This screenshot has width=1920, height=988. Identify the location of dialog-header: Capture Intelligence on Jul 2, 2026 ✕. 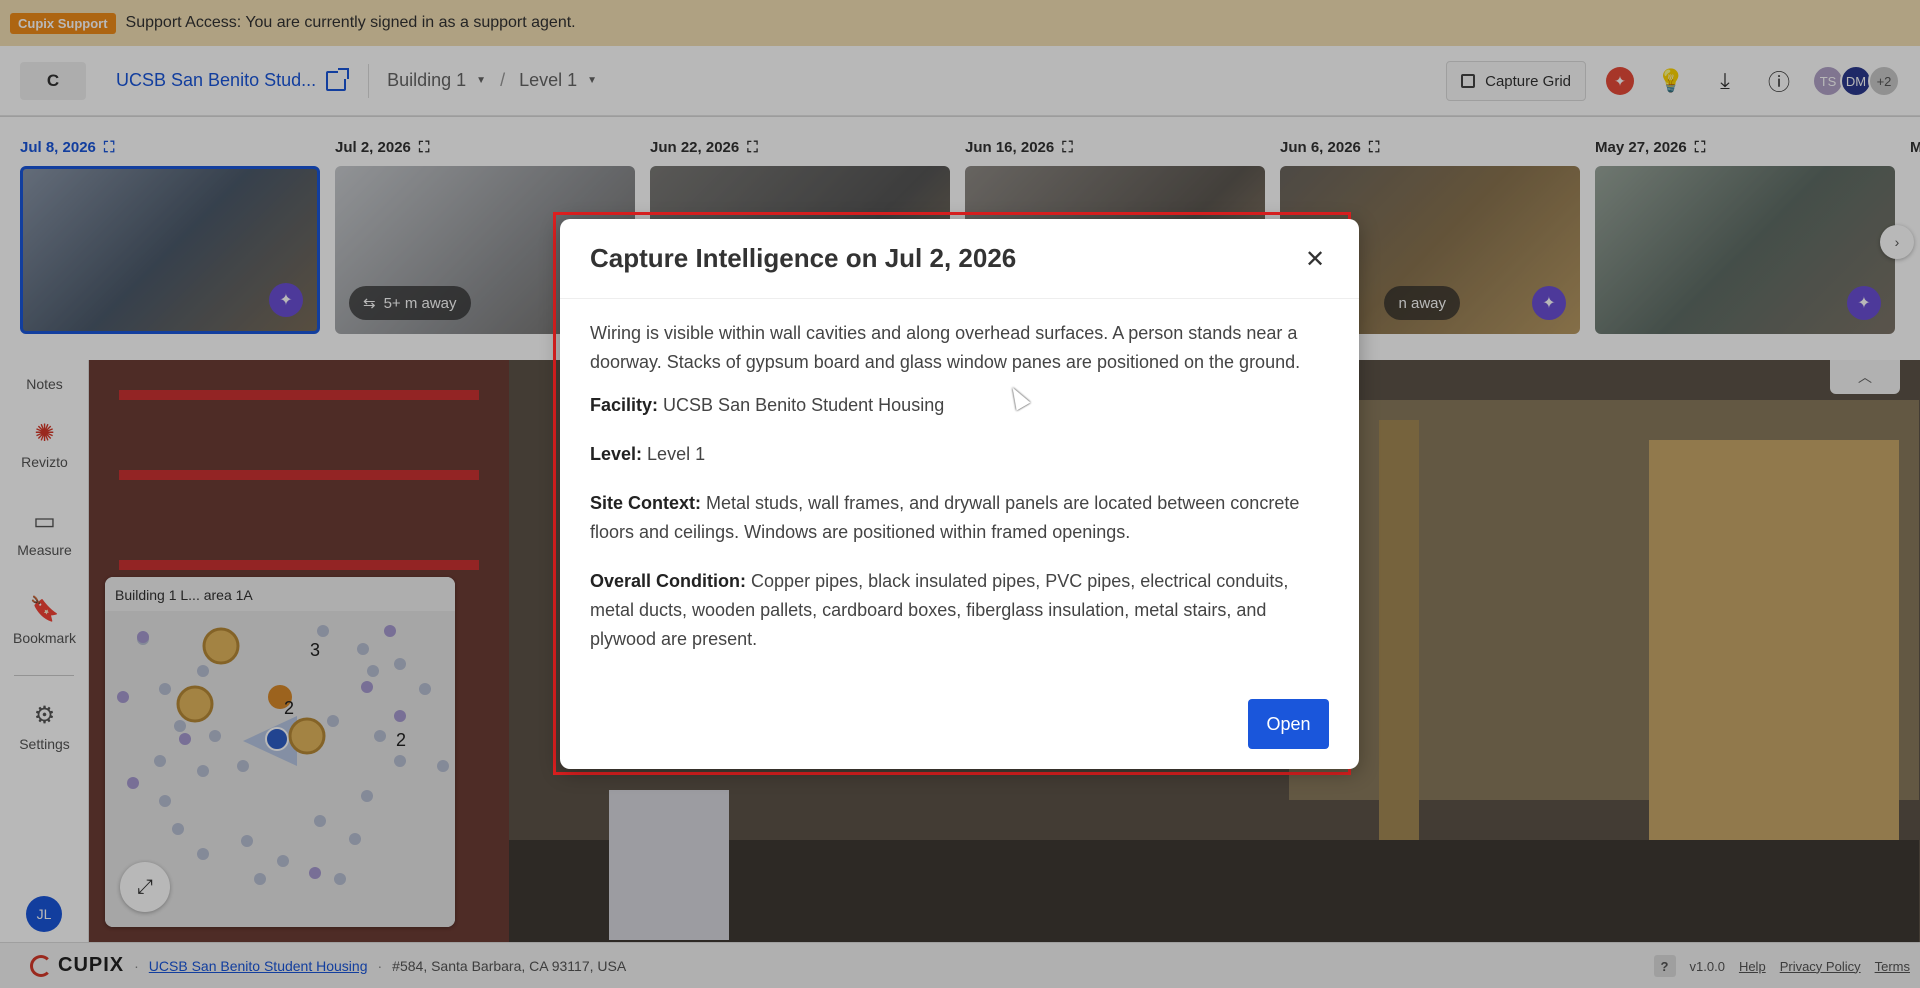
(959, 259).